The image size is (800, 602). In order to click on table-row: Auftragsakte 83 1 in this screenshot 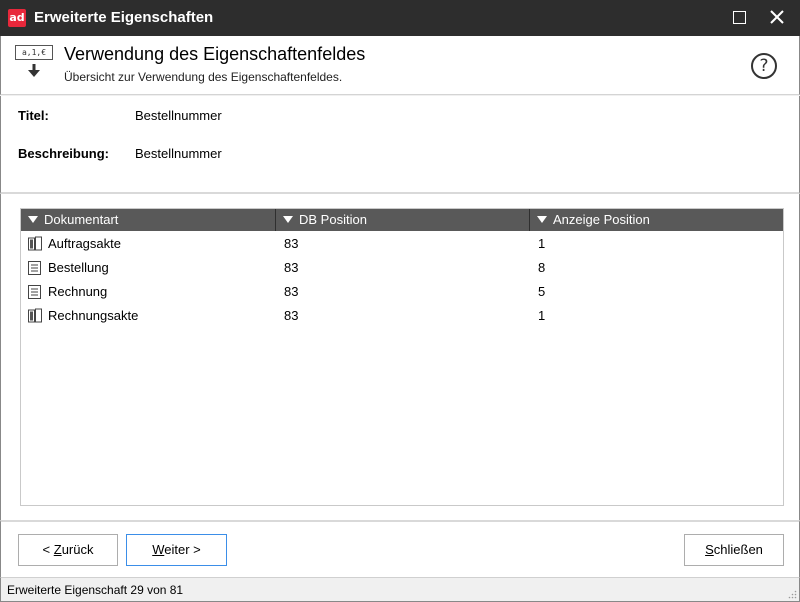, I will do `click(402, 244)`.